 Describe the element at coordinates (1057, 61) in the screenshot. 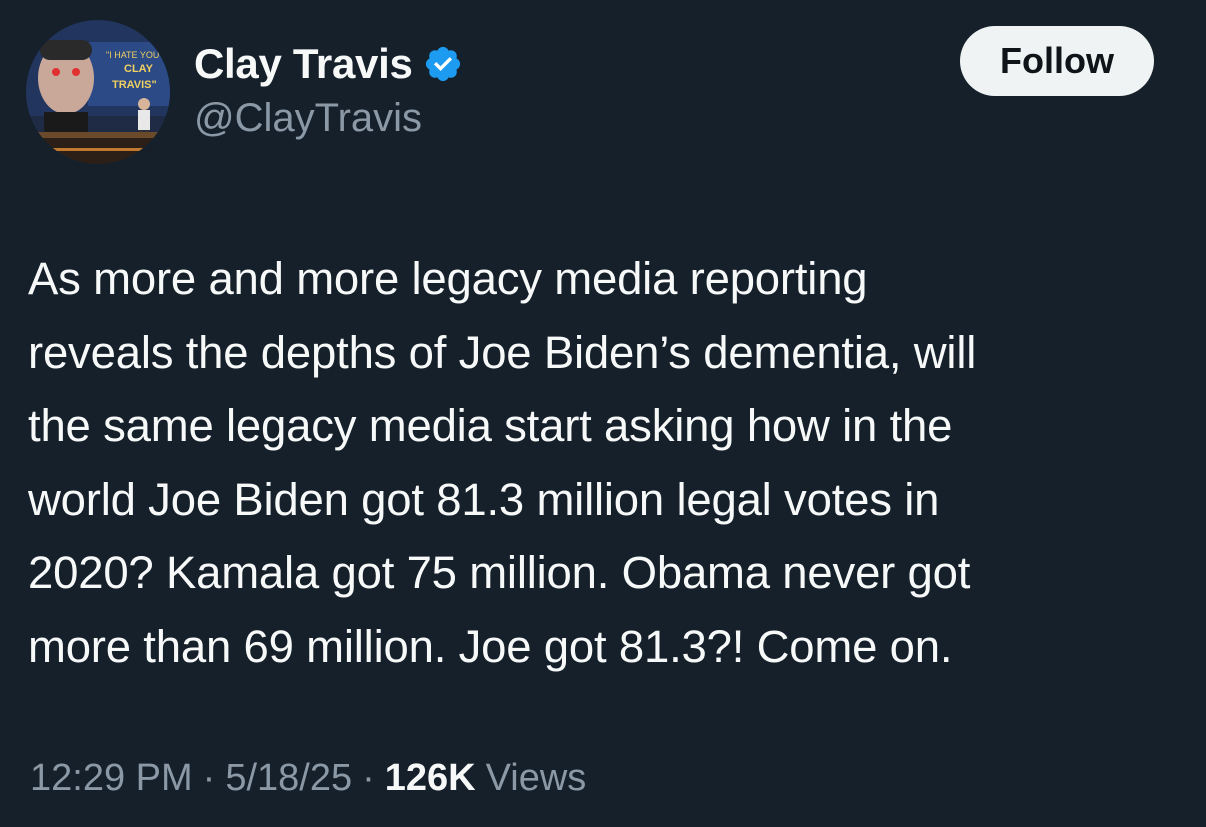

I see `follow-button: Follow` at that location.